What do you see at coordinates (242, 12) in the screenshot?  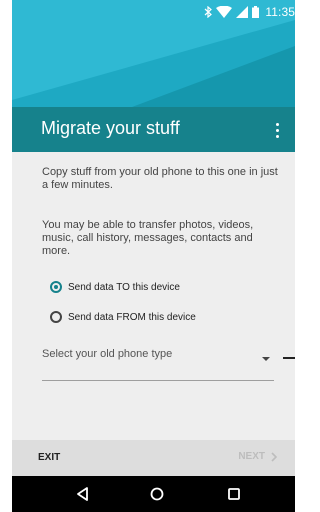 I see `signal-icon` at bounding box center [242, 12].